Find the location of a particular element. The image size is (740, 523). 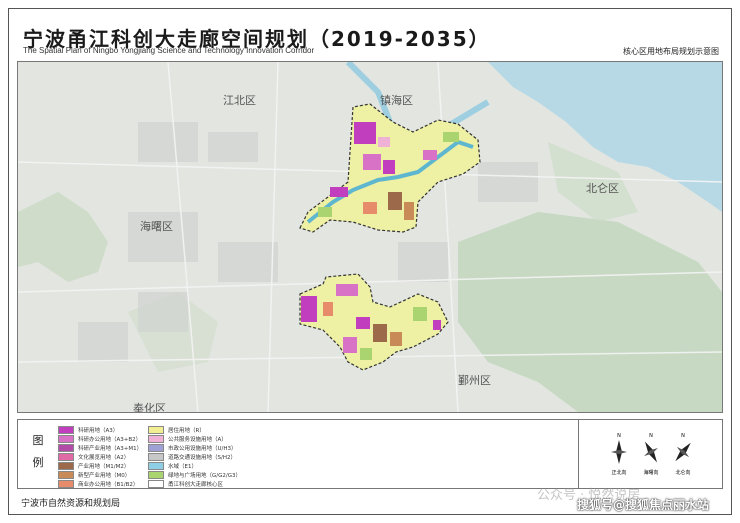

watermark: 搜狐号@搜狐焦点丽水站 is located at coordinates (643, 505).